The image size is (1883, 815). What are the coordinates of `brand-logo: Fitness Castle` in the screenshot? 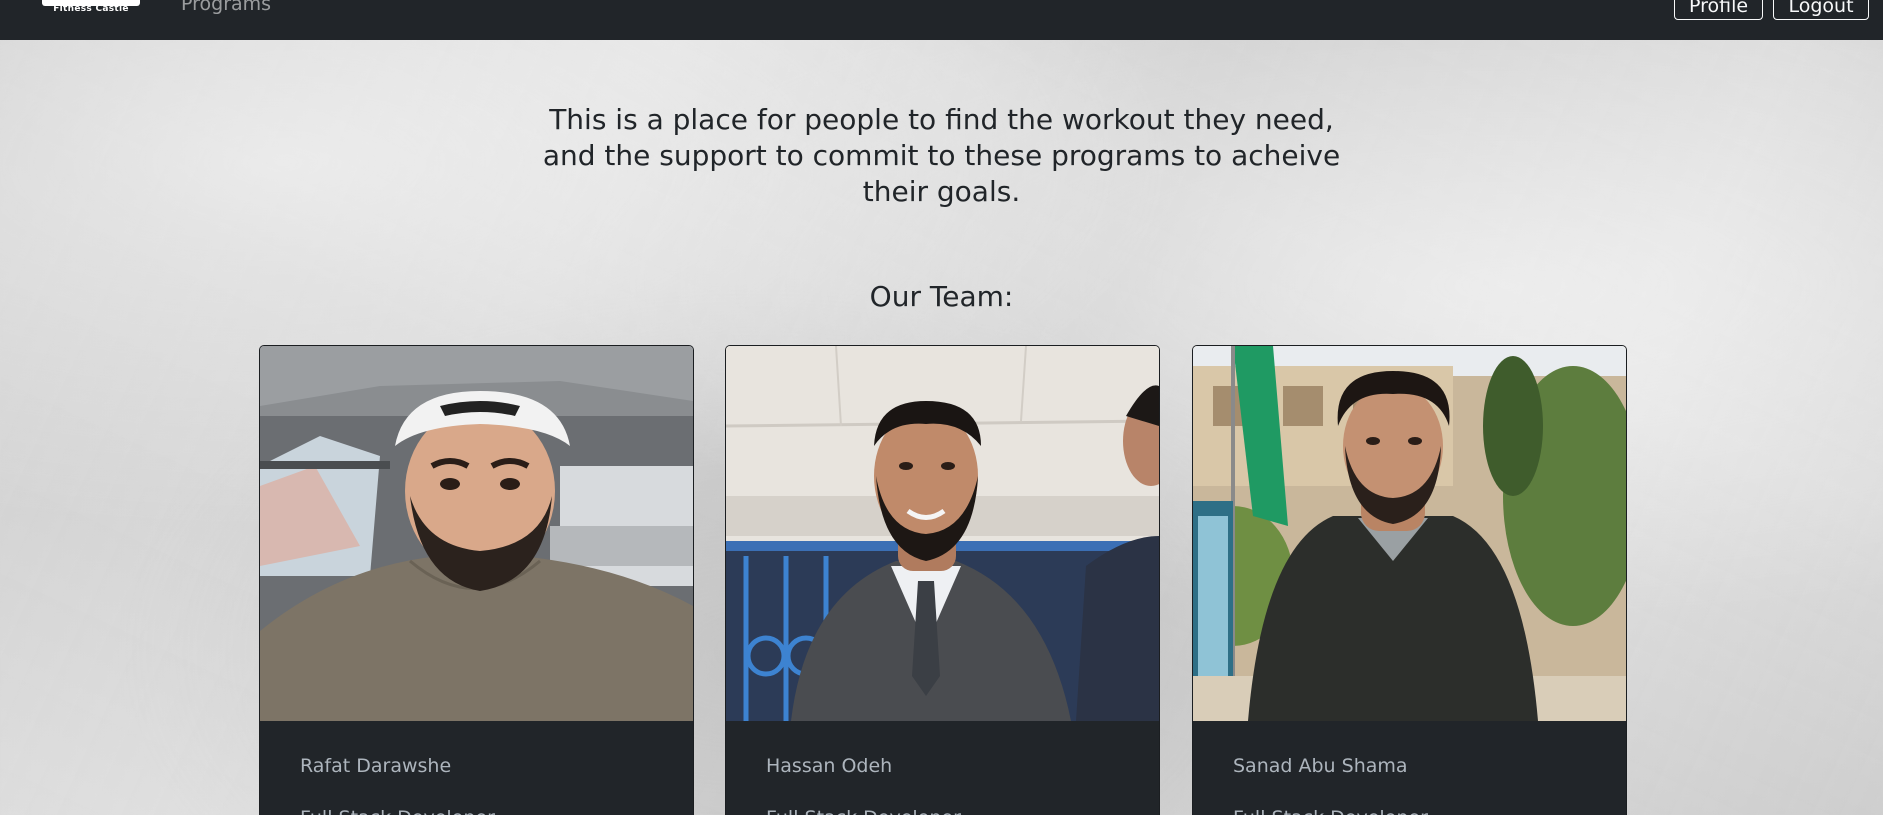 It's located at (91, 9).